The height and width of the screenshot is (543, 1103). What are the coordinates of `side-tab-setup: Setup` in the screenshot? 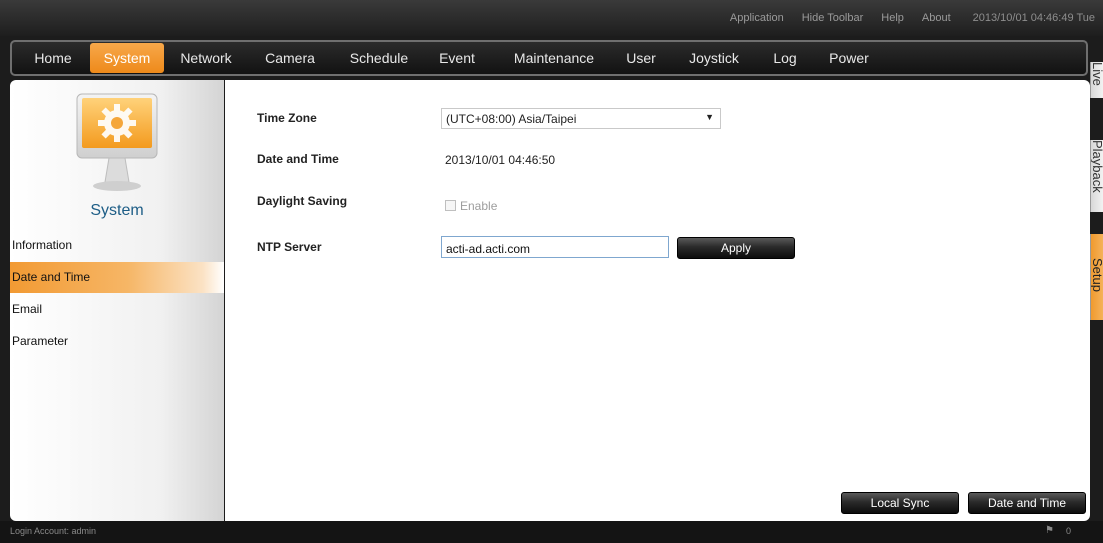 It's located at (1096, 277).